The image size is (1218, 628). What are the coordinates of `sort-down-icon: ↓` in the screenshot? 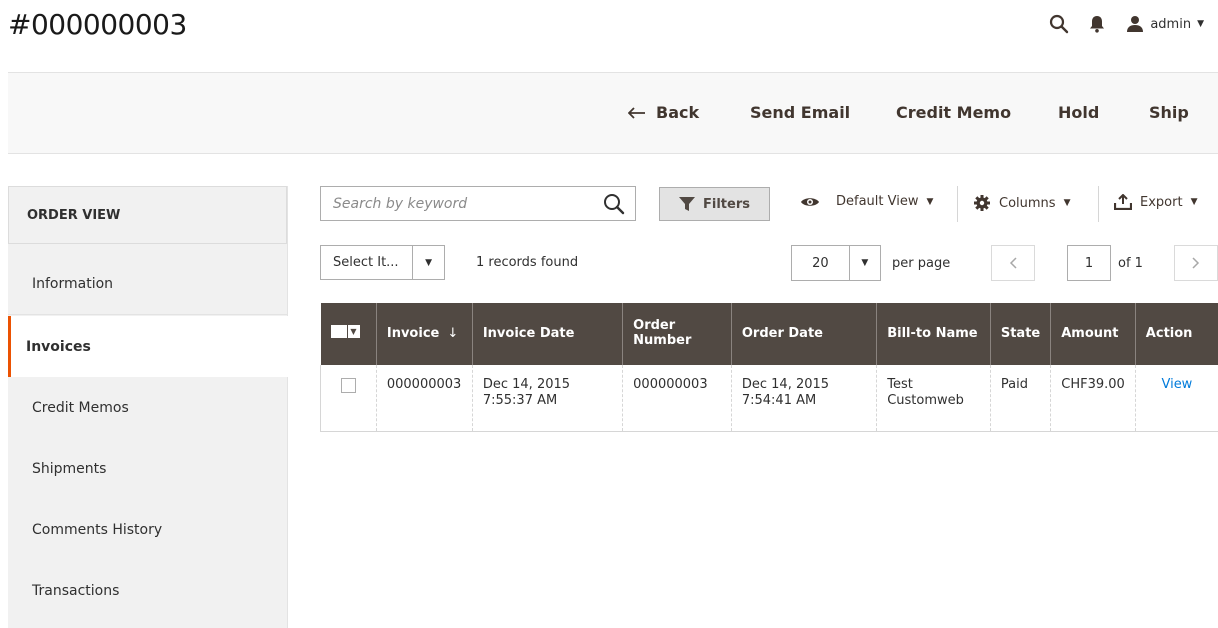 It's located at (453, 333).